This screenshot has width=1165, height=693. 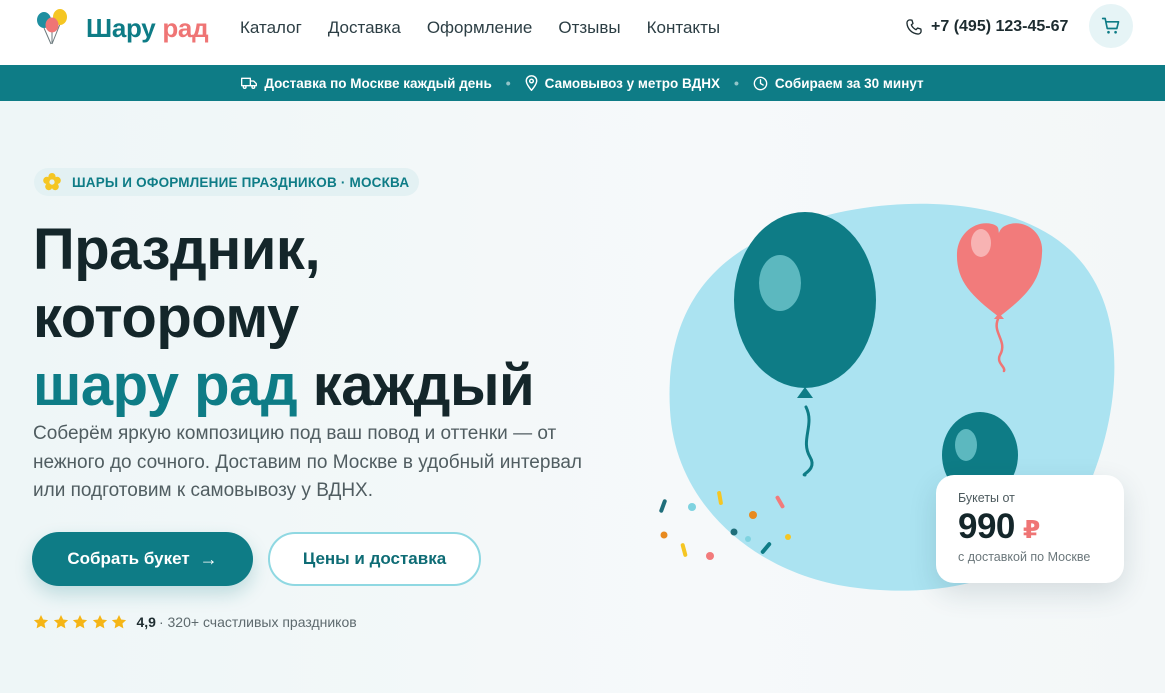 What do you see at coordinates (364, 28) in the screenshot?
I see `nav-item-delivery: Доставка` at bounding box center [364, 28].